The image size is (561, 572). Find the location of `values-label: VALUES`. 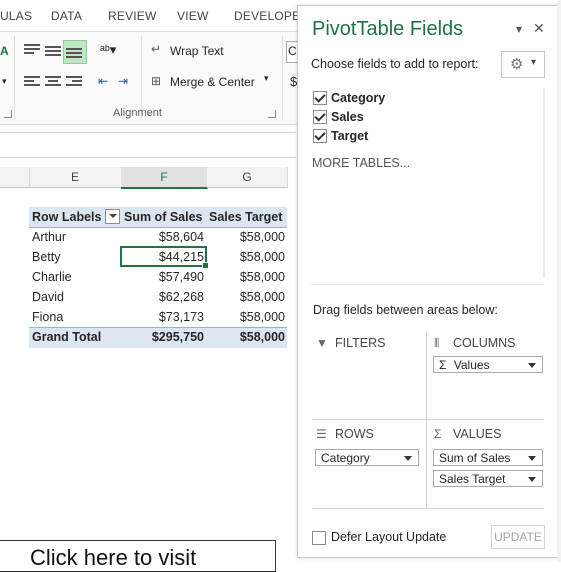

values-label: VALUES is located at coordinates (477, 434).